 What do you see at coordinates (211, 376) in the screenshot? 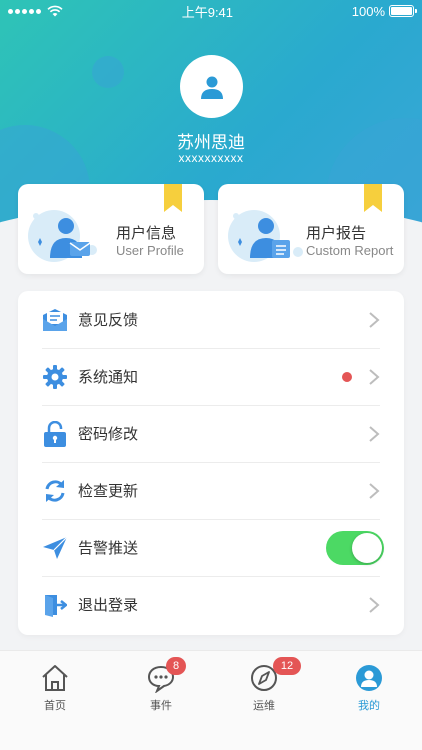
I see `menu-item-system-notification: 系统通知` at bounding box center [211, 376].